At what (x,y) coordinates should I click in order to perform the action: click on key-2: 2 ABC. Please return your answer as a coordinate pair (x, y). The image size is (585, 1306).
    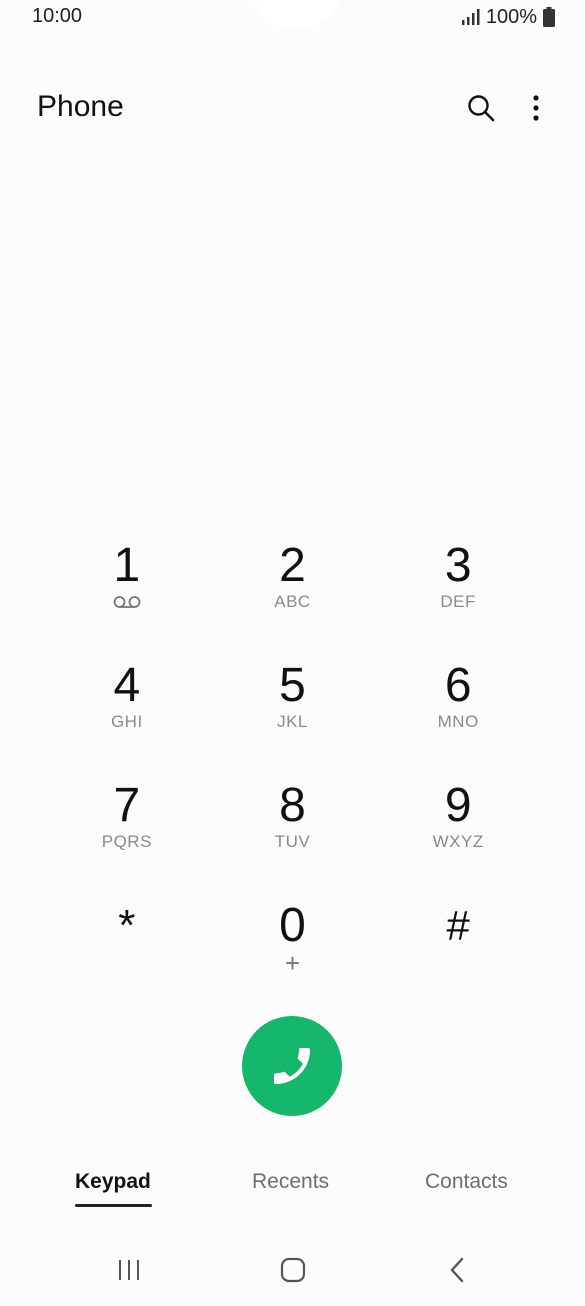
    Looking at the image, I should click on (293, 590).